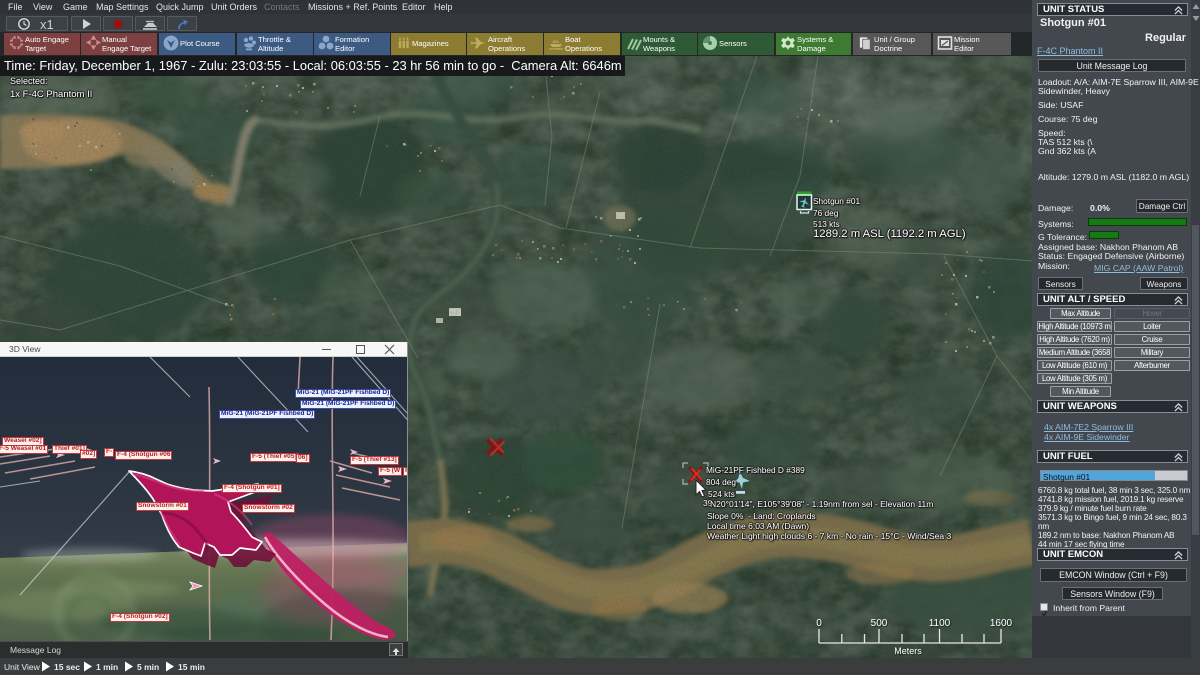 Image resolution: width=1200 pixels, height=675 pixels. Describe the element at coordinates (1001, 623) in the screenshot. I see `svg-text: 1600` at that location.